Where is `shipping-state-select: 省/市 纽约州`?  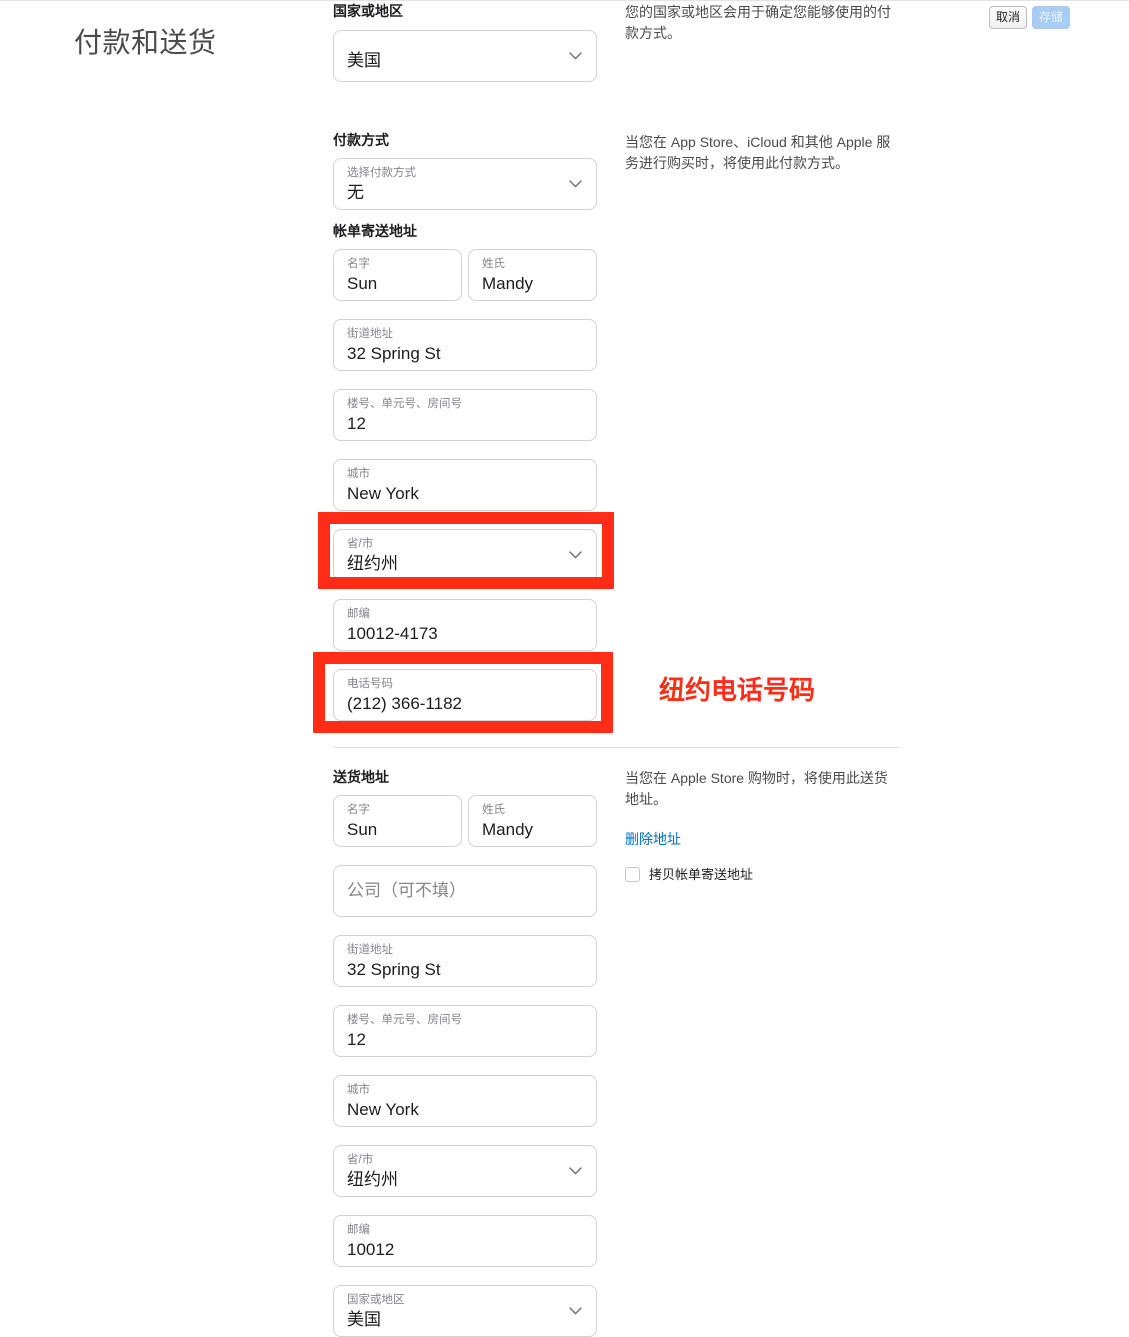 shipping-state-select: 省/市 纽约州 is located at coordinates (465, 1171).